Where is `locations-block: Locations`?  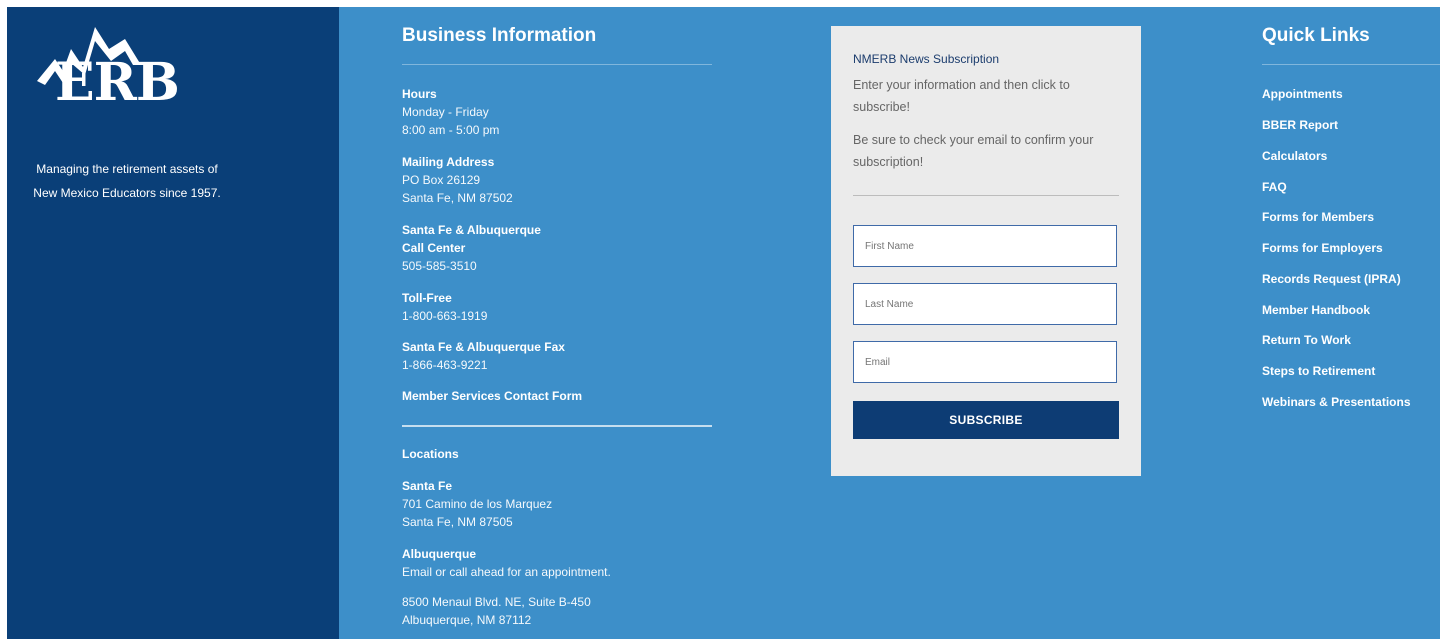 locations-block: Locations is located at coordinates (430, 454).